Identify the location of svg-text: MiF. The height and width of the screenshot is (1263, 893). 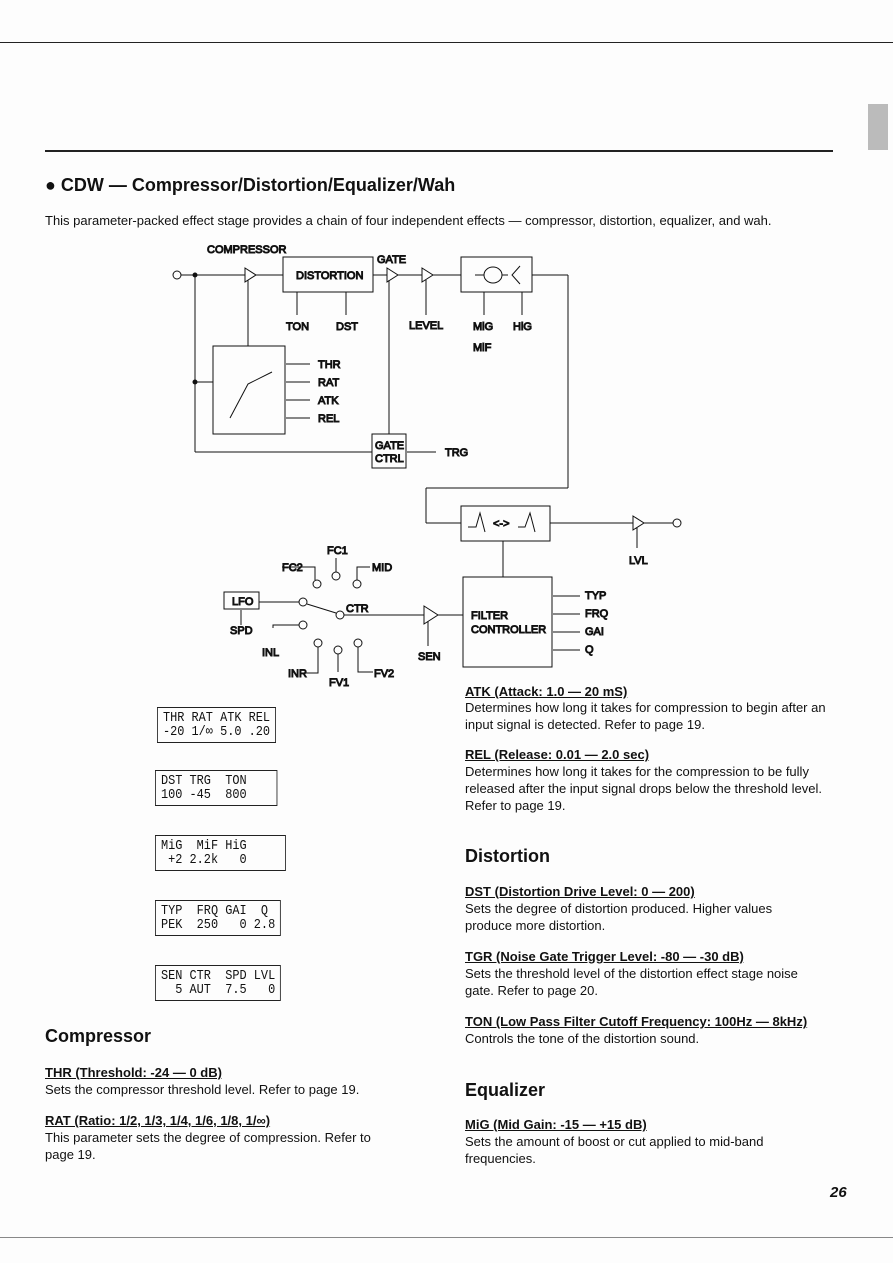
(482, 348).